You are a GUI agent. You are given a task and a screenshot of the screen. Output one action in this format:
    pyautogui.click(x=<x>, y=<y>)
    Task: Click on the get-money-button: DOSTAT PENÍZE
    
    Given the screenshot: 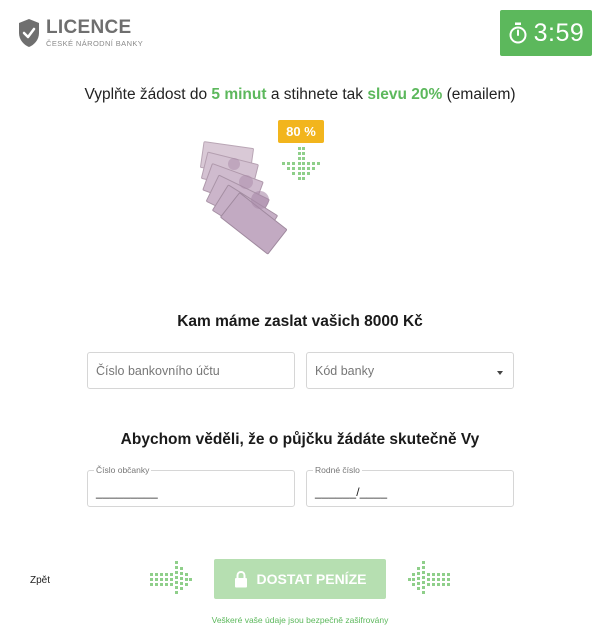 What is the action you would take?
    pyautogui.click(x=300, y=579)
    